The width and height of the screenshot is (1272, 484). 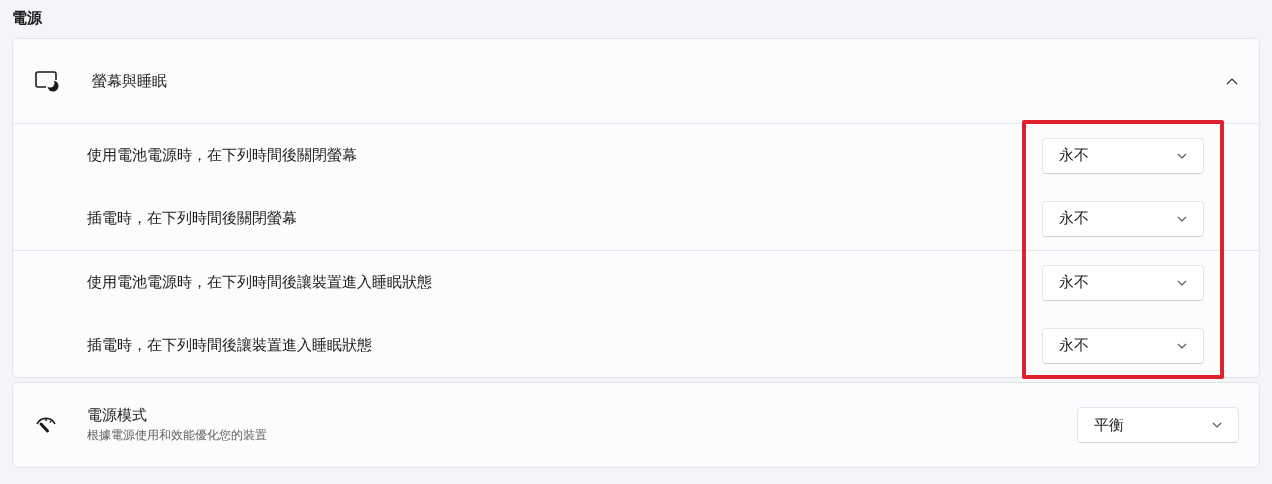 What do you see at coordinates (192, 218) in the screenshot?
I see `setting-label: 插電時，在下列時間後關閉螢幕` at bounding box center [192, 218].